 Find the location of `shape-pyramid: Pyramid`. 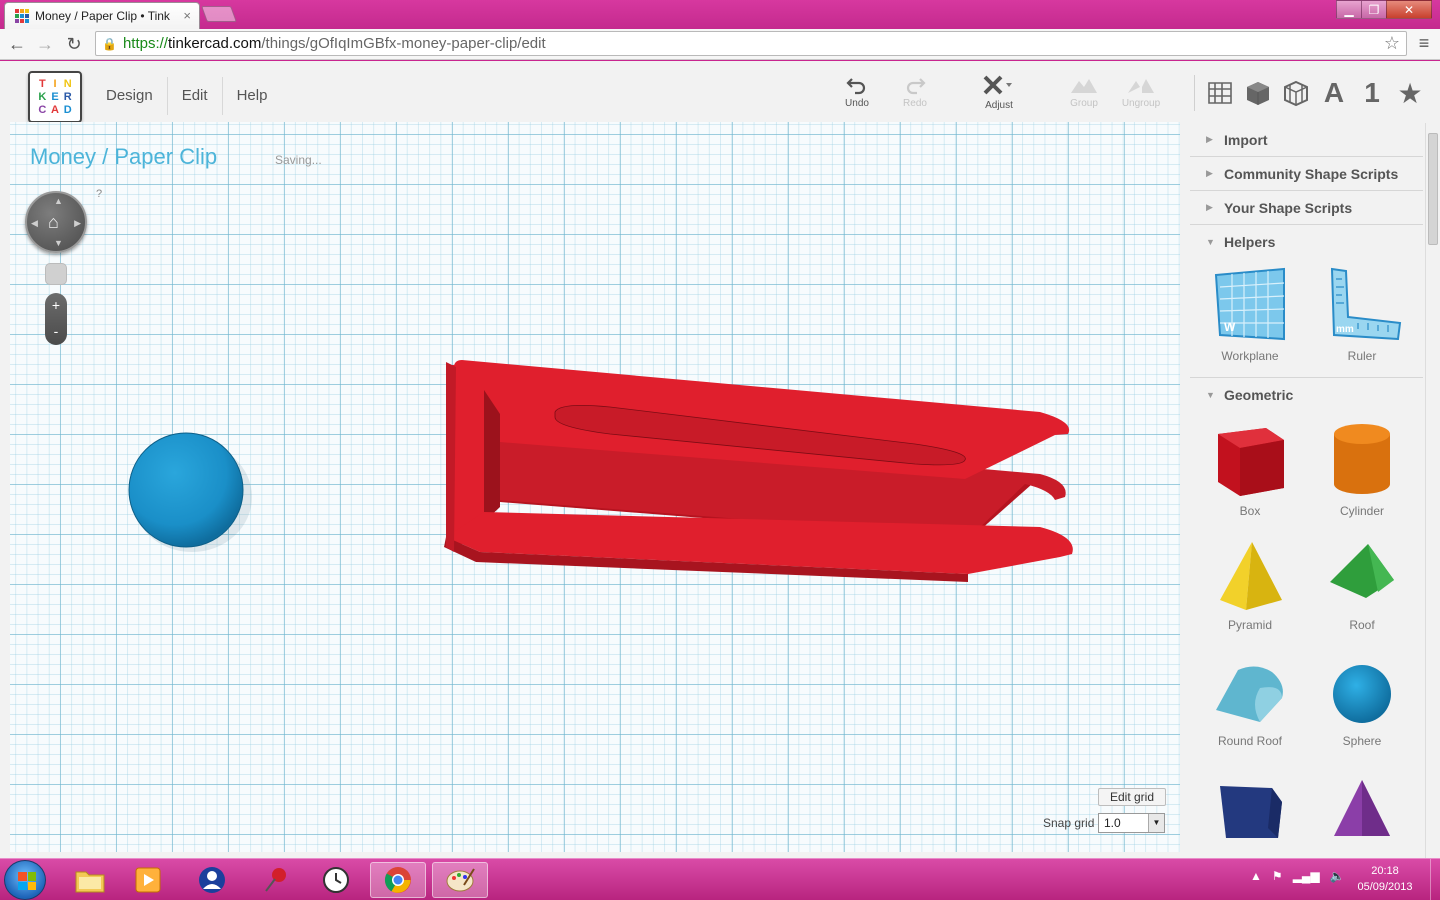

shape-pyramid: Pyramid is located at coordinates (1250, 594).